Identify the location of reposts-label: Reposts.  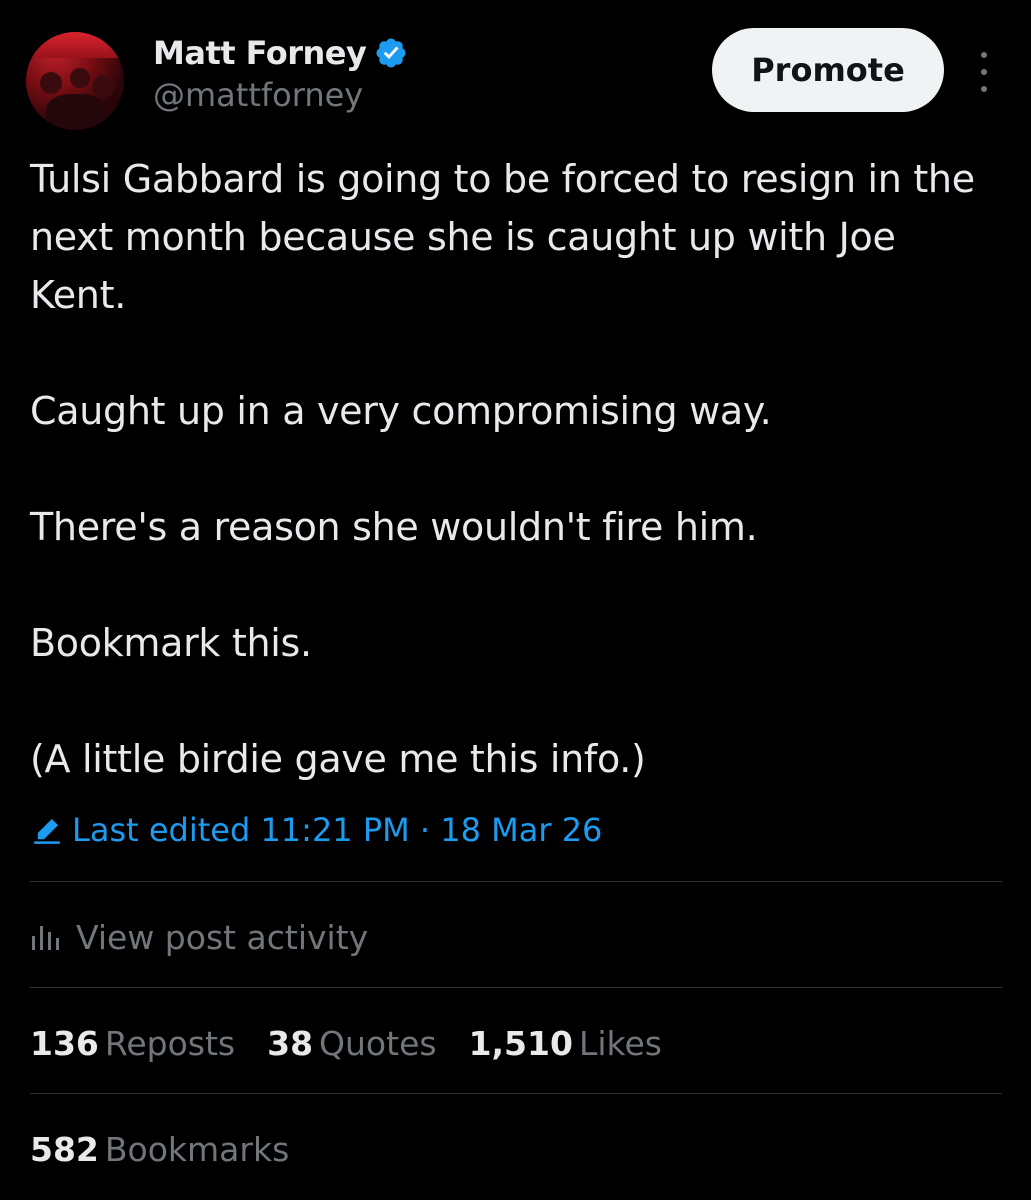
(170, 1043).